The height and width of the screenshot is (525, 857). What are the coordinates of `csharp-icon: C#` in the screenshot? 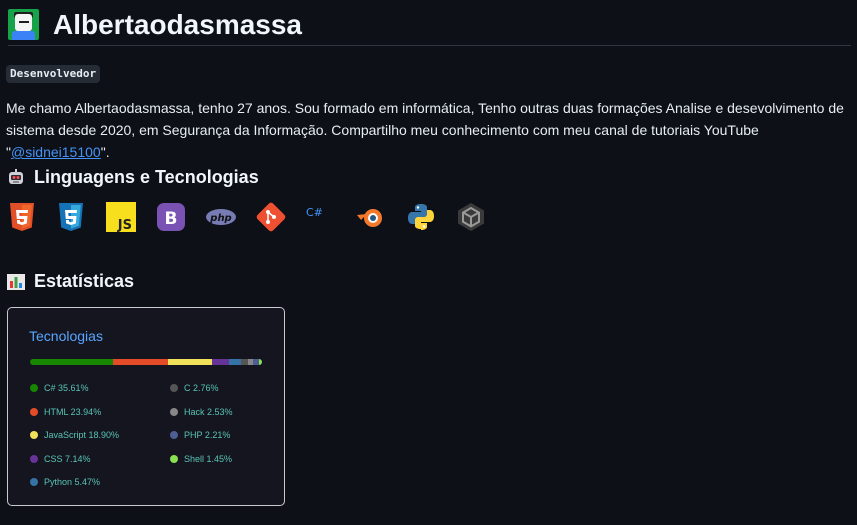 It's located at (314, 212).